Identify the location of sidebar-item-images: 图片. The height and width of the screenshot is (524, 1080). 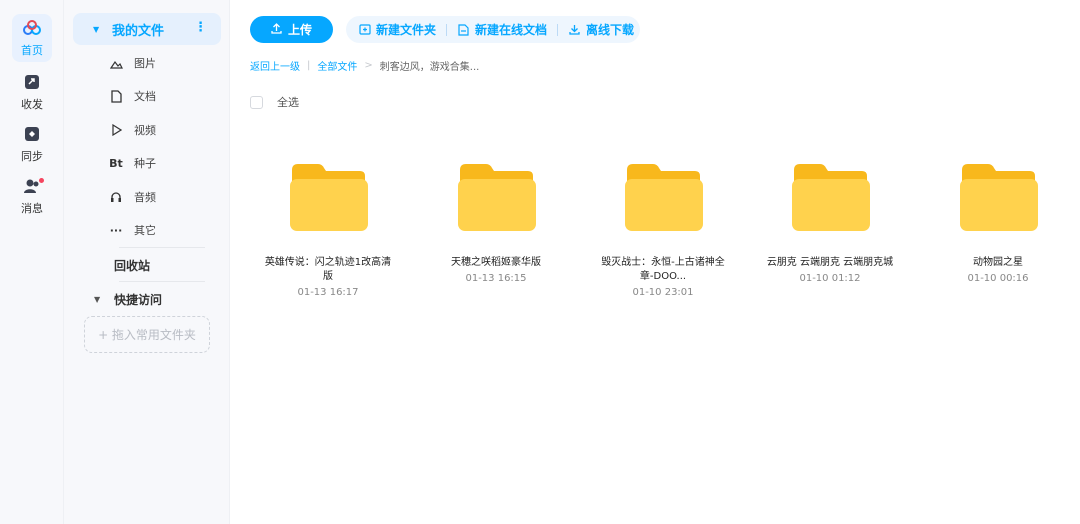
(132, 63).